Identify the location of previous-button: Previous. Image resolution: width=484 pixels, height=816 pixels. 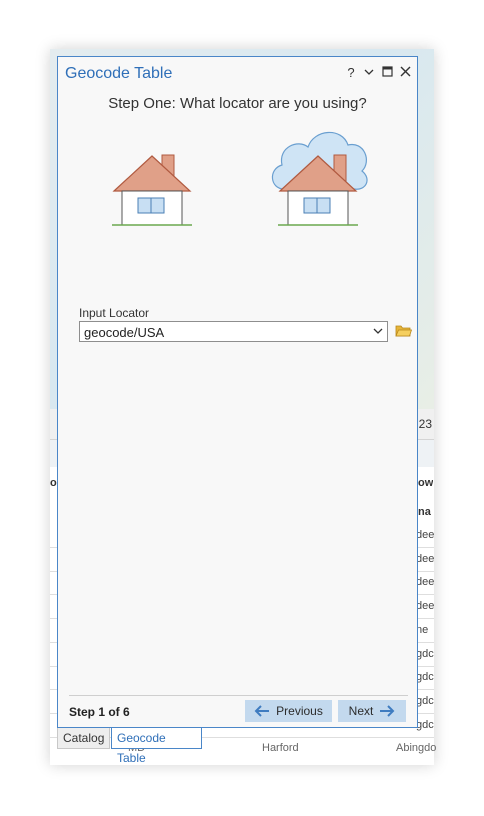
(288, 711).